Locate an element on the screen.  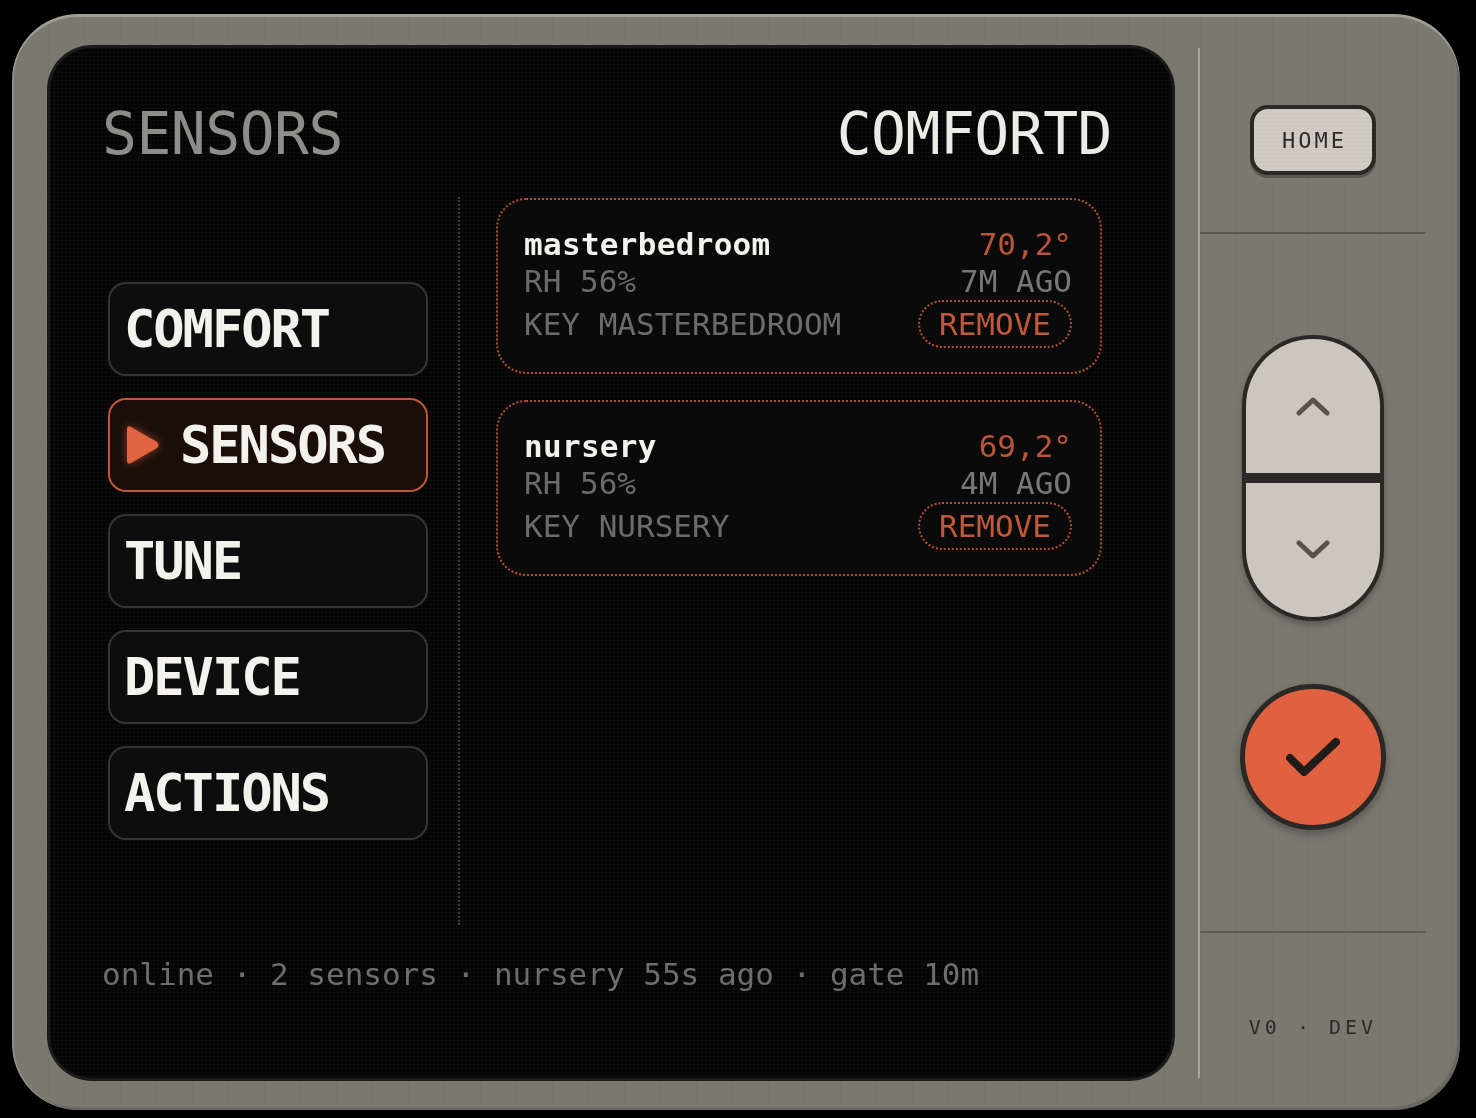
temperature-reading: 69,2° is located at coordinates (1024, 446).